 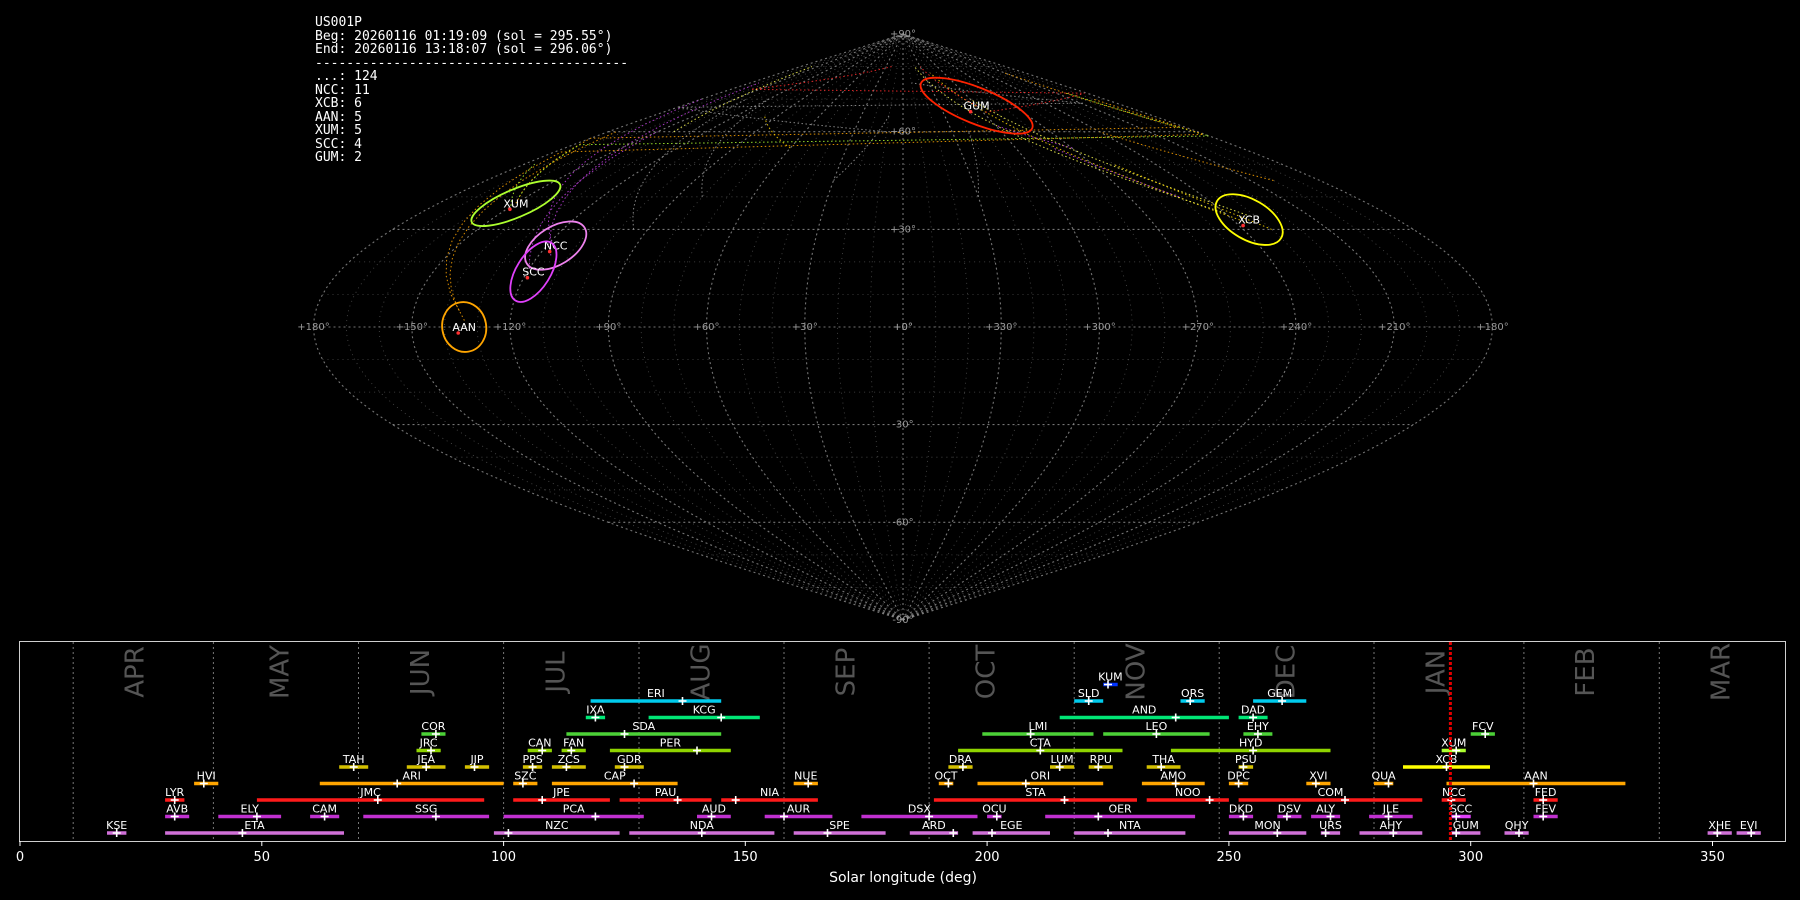 What do you see at coordinates (510, 327) in the screenshot?
I see `ra-tick-label: +120°` at bounding box center [510, 327].